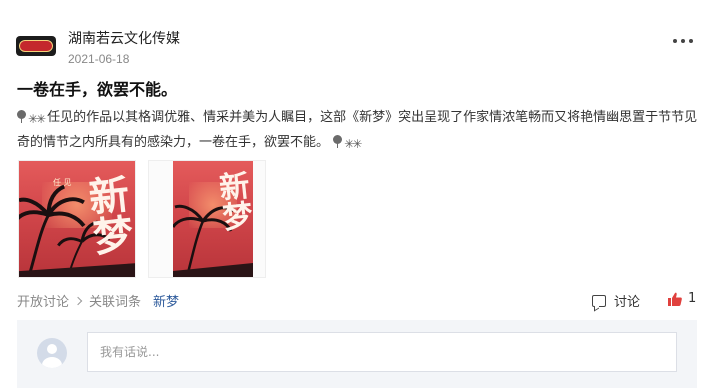 The height and width of the screenshot is (388, 723). I want to click on comment-input, so click(382, 352).